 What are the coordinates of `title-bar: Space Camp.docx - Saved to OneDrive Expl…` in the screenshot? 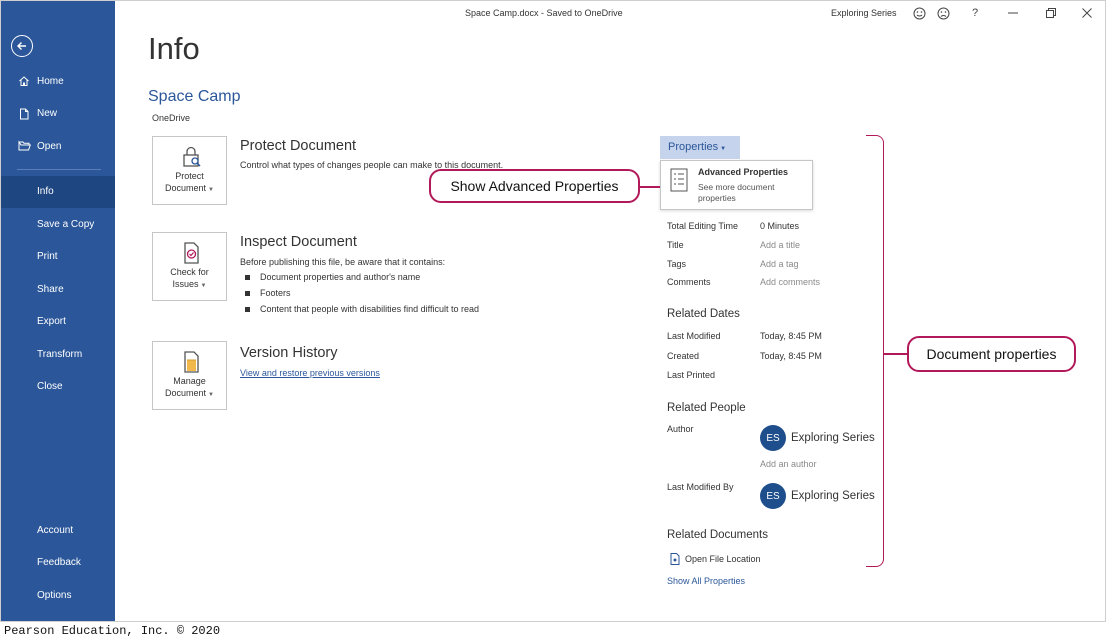 It's located at (610, 14).